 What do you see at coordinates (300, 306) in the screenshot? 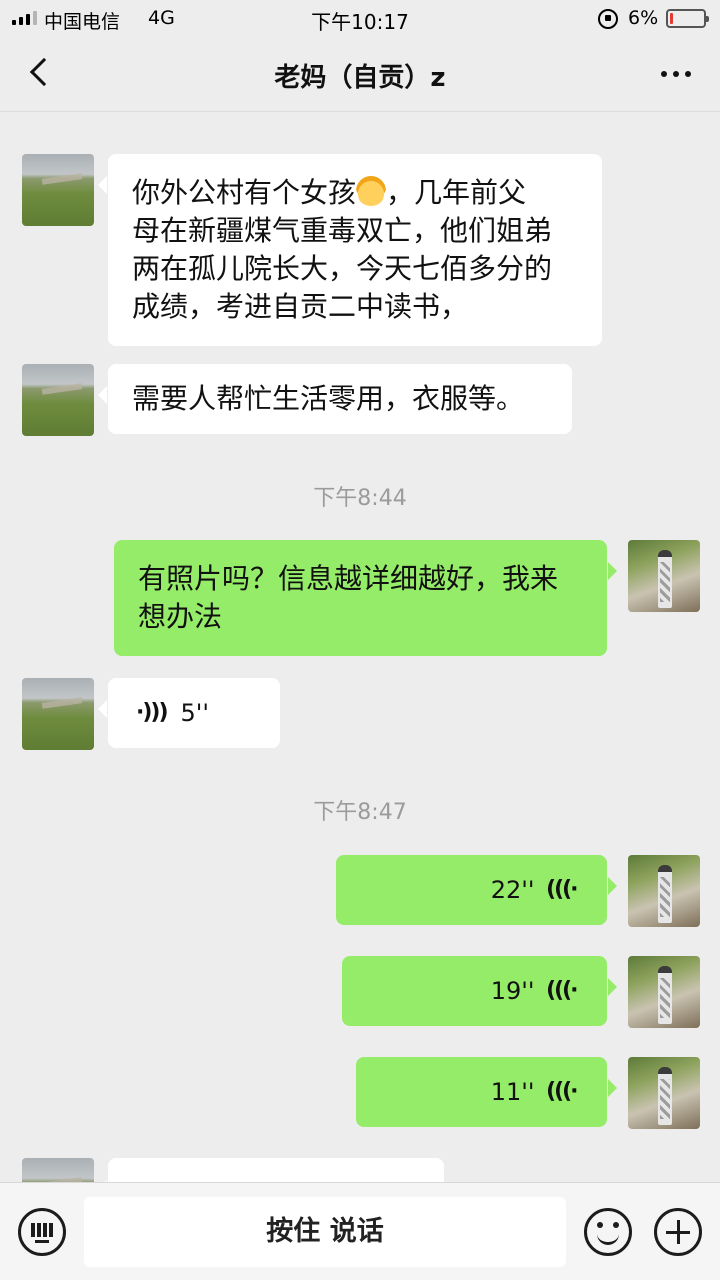
I see `message-text: 成绩，考进自贡二中读书，` at bounding box center [300, 306].